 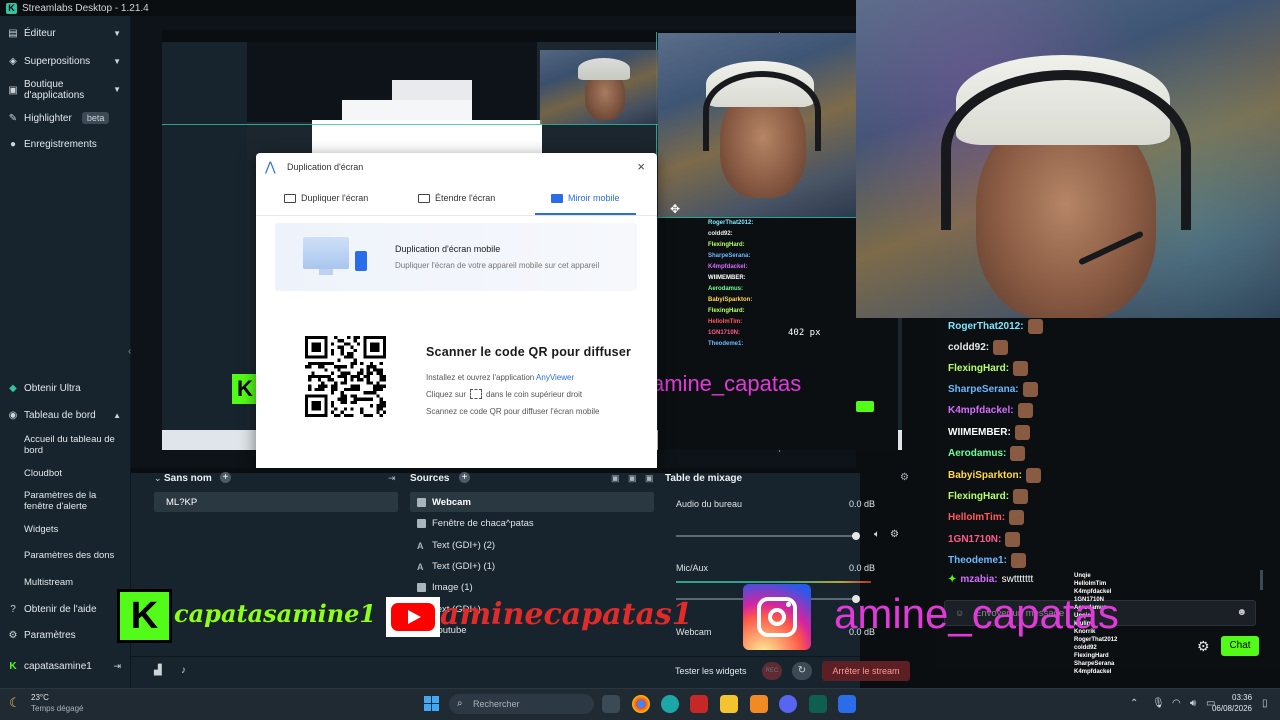 What do you see at coordinates (225, 477) in the screenshot?
I see `add-scene-icon: +` at bounding box center [225, 477].